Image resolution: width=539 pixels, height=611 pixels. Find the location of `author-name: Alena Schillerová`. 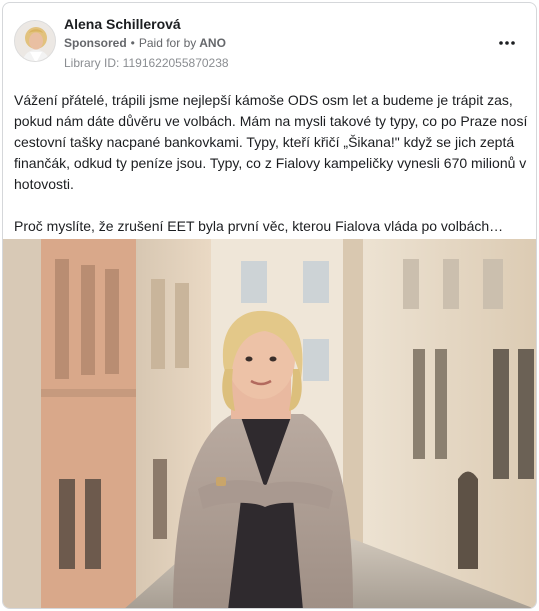

author-name: Alena Schillerová is located at coordinates (122, 24).